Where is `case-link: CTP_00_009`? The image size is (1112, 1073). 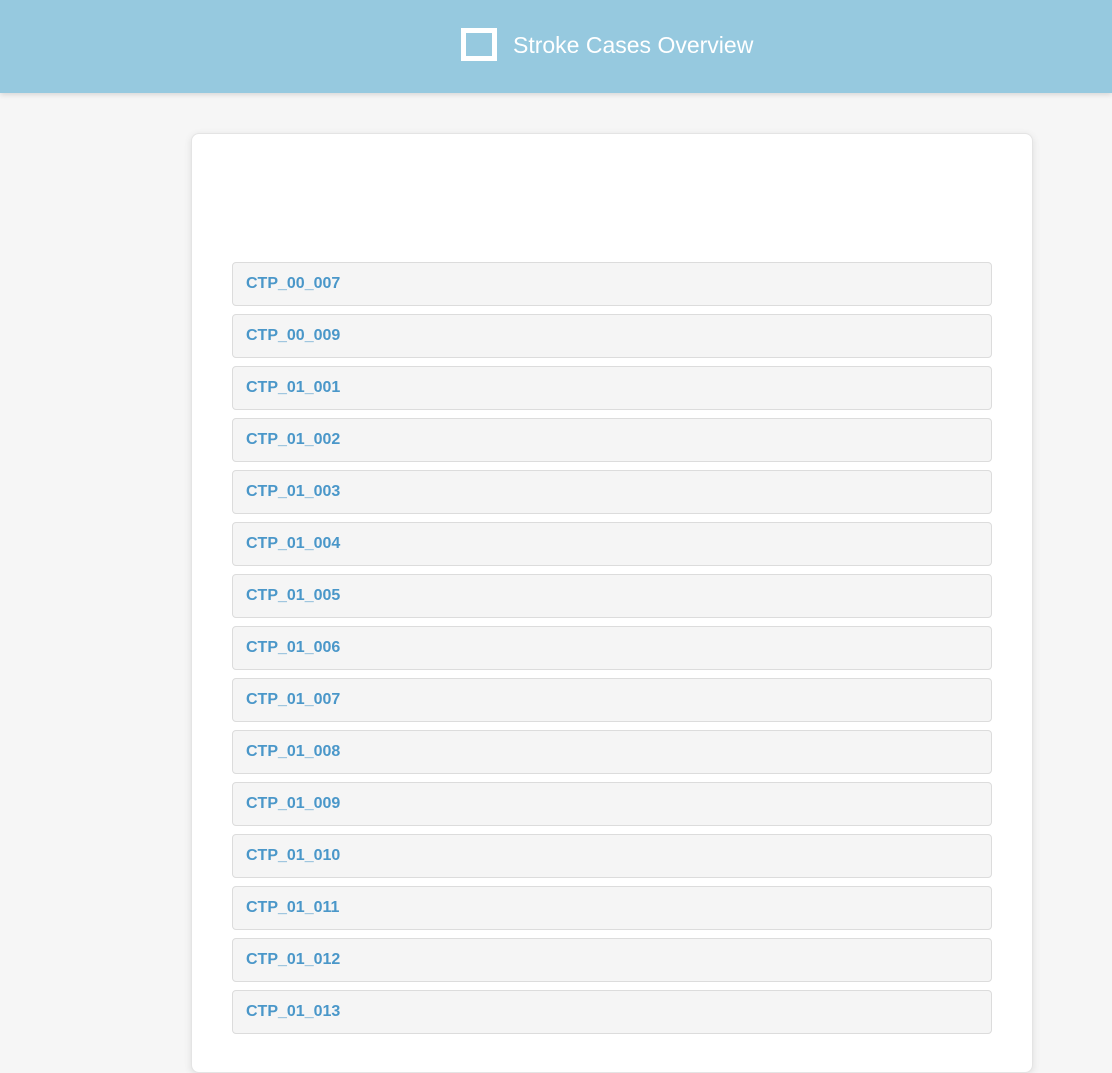
case-link: CTP_00_009 is located at coordinates (293, 336).